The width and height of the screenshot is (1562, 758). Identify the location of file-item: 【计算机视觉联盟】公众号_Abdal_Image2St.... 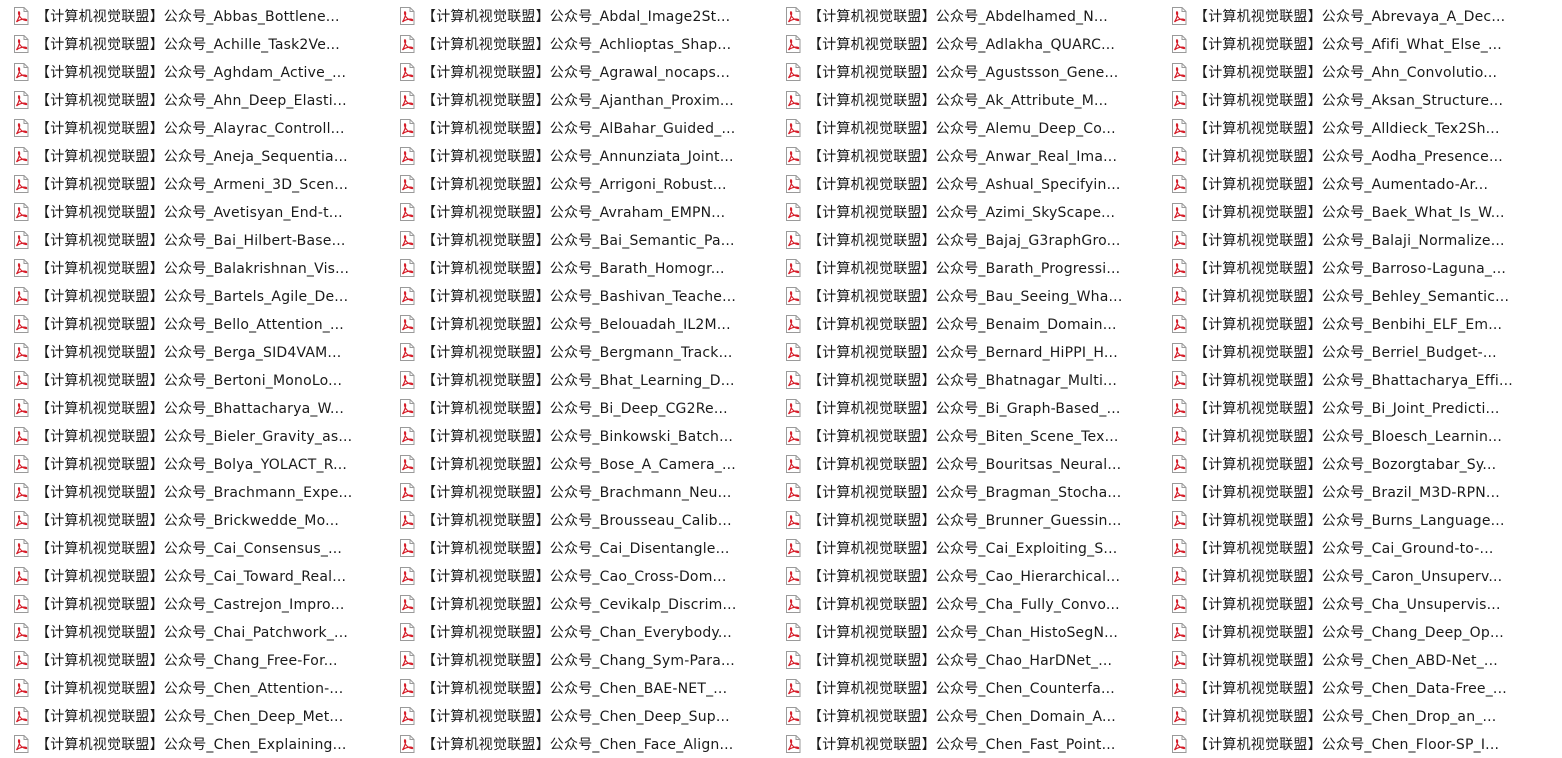
(591, 16).